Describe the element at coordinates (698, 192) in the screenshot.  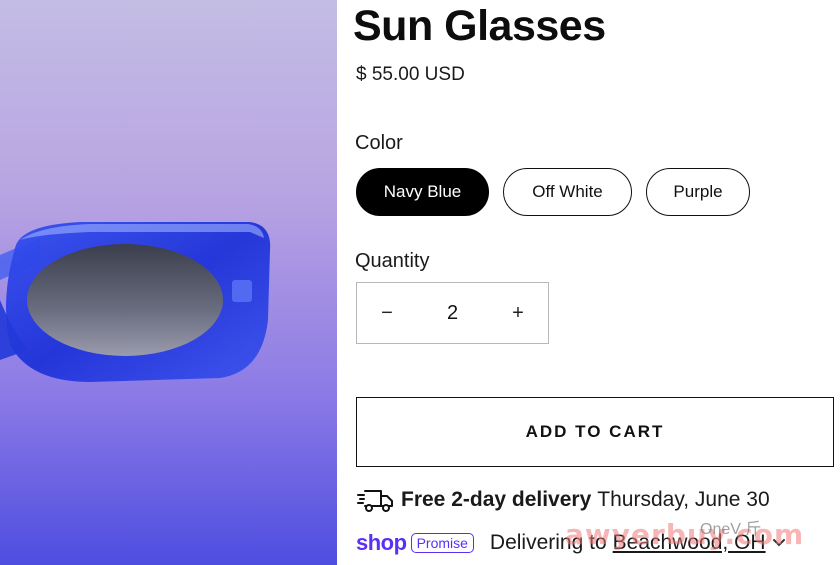
I see `color-option-purple: Purple` at that location.